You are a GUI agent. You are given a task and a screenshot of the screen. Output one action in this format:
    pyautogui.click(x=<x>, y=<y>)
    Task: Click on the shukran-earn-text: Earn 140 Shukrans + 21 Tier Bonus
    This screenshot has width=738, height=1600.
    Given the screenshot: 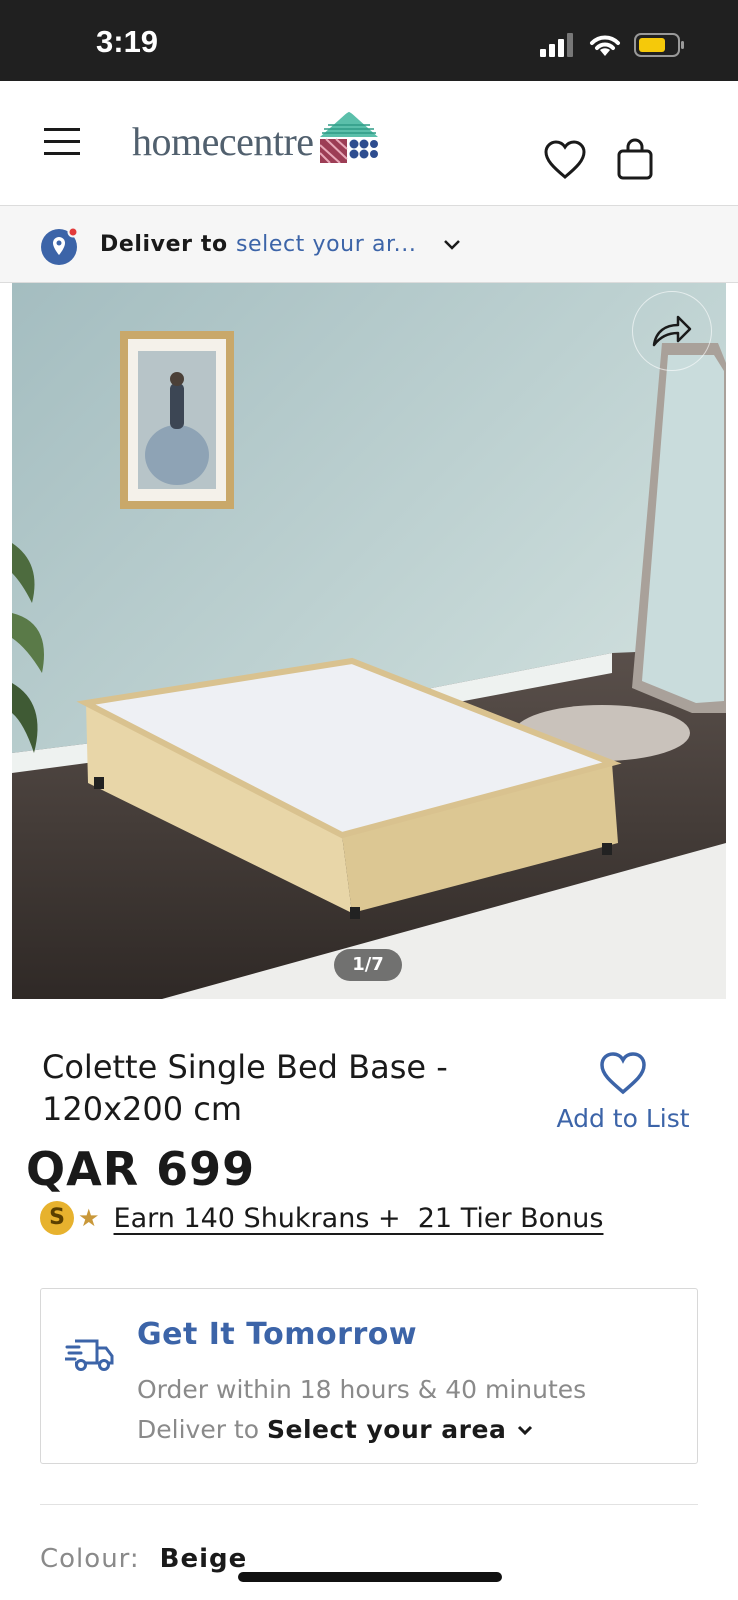 What is the action you would take?
    pyautogui.click(x=358, y=1218)
    